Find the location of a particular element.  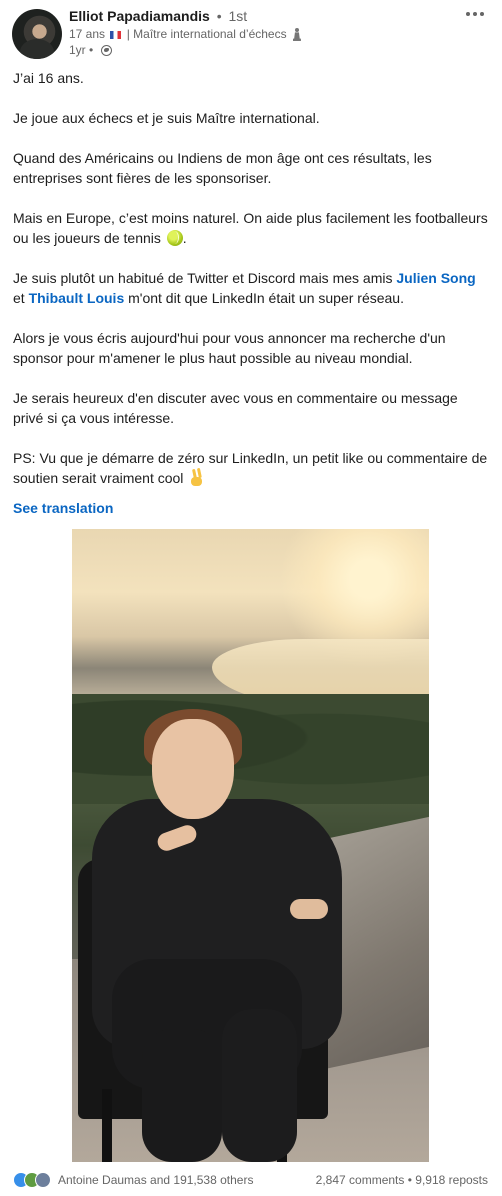

france-flag-icon is located at coordinates (116, 34).